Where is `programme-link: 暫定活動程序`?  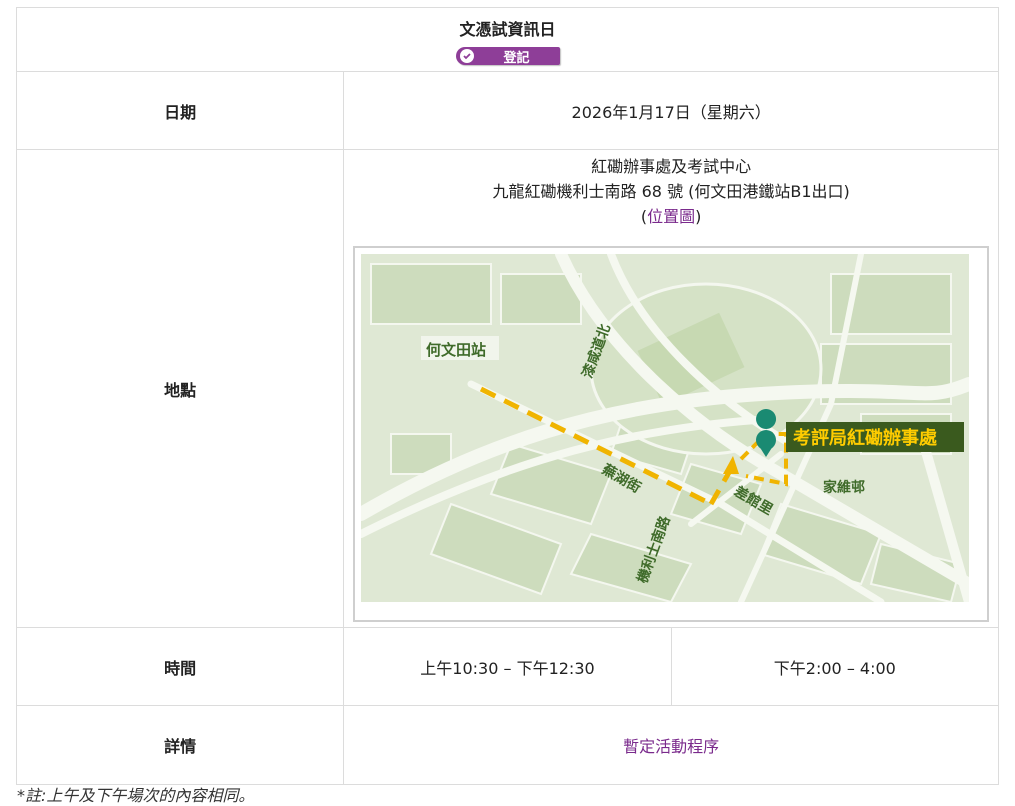
programme-link: 暫定活動程序 is located at coordinates (671, 746).